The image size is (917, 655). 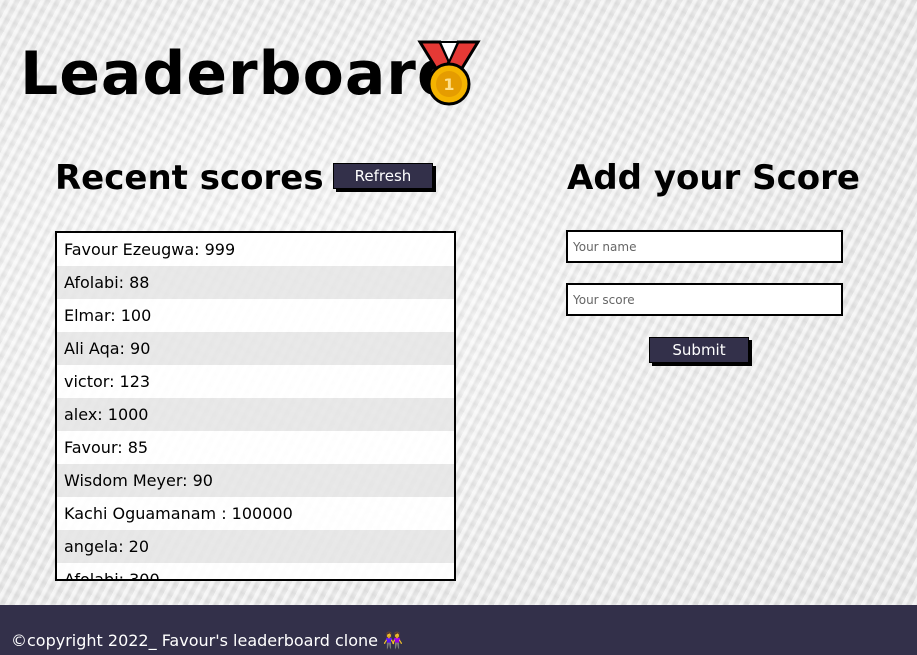 I want to click on name-input, so click(x=704, y=246).